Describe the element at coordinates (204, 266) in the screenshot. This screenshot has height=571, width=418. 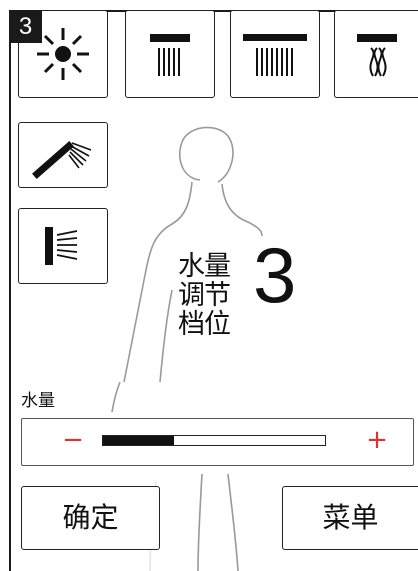
I see `caption-line-1: 水量` at that location.